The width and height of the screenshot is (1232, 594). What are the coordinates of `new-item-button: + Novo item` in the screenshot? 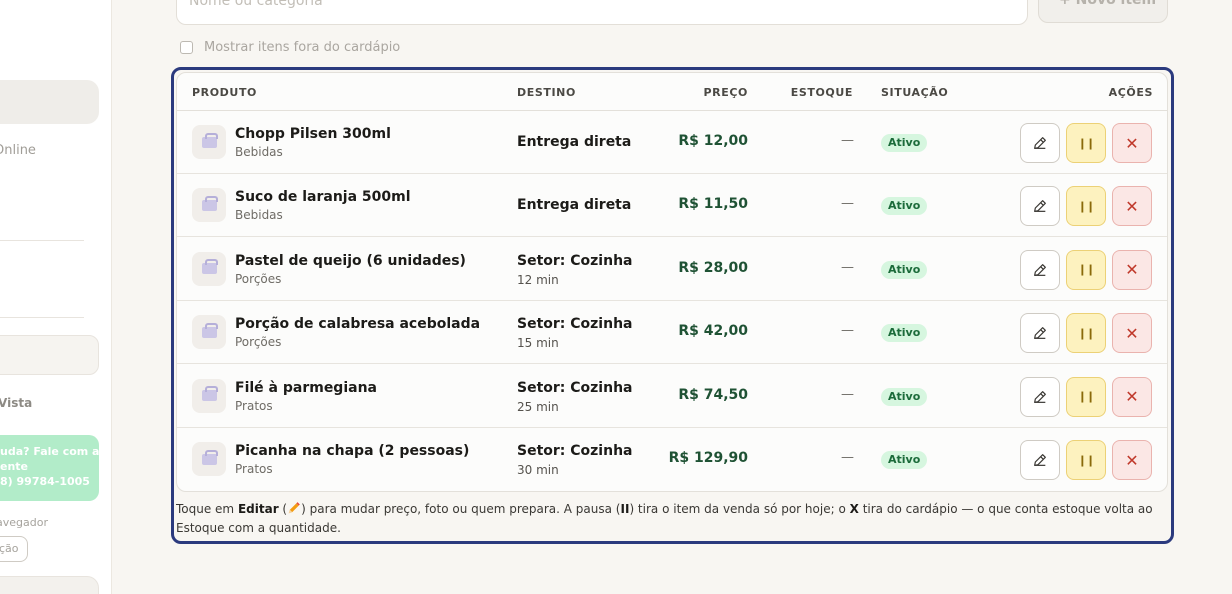 It's located at (1103, 11).